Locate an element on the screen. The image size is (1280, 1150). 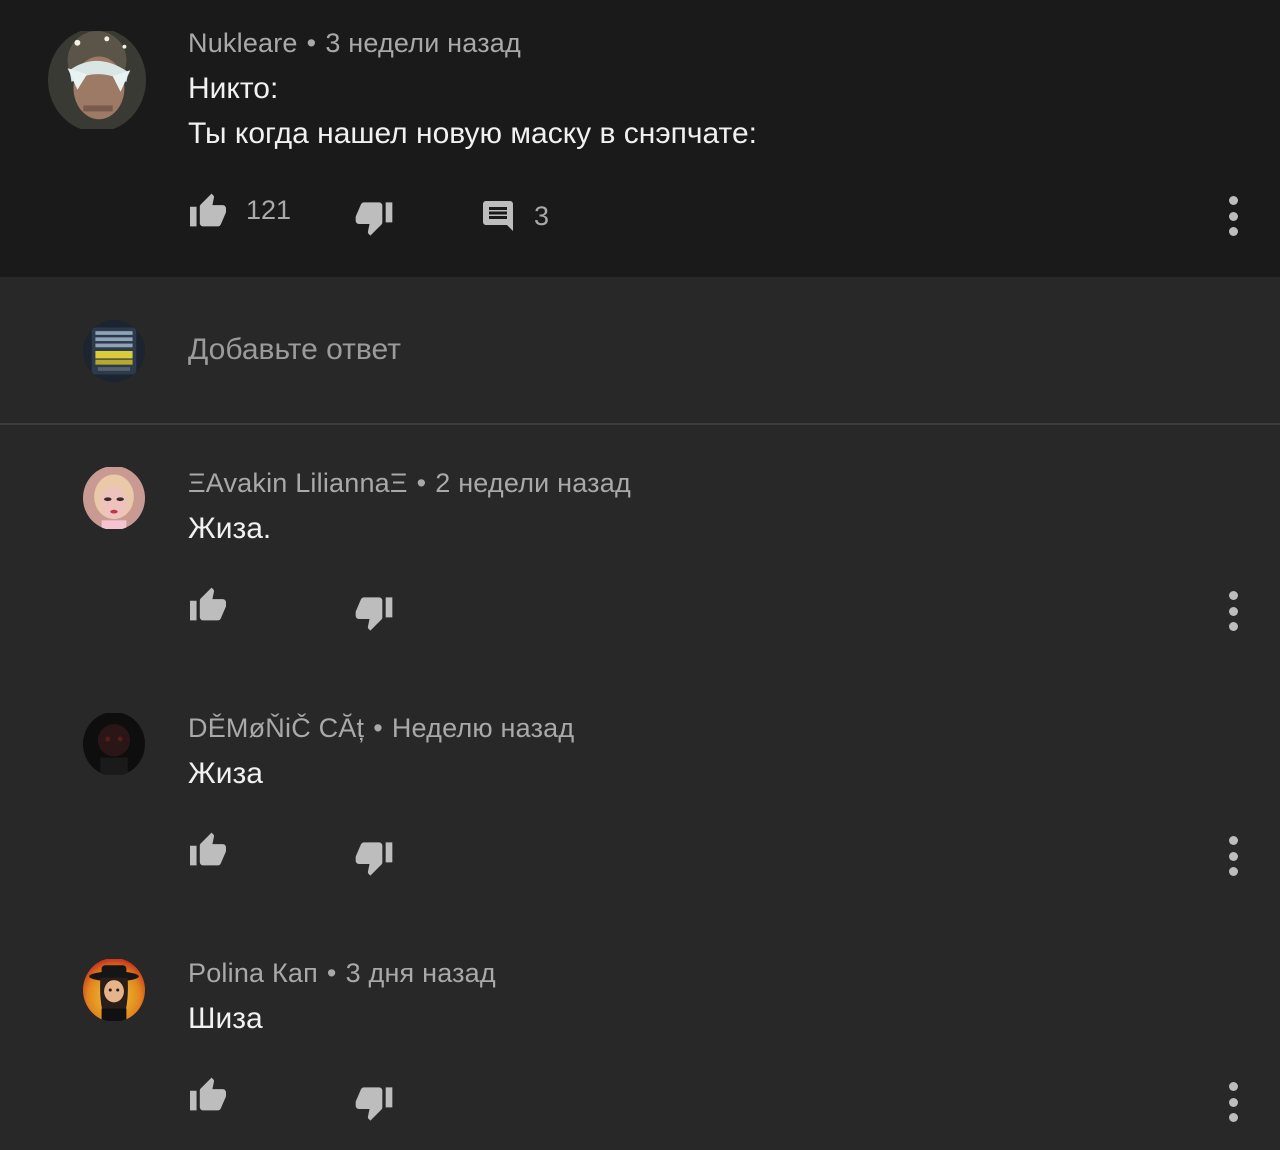
comment-icon is located at coordinates (498, 216).